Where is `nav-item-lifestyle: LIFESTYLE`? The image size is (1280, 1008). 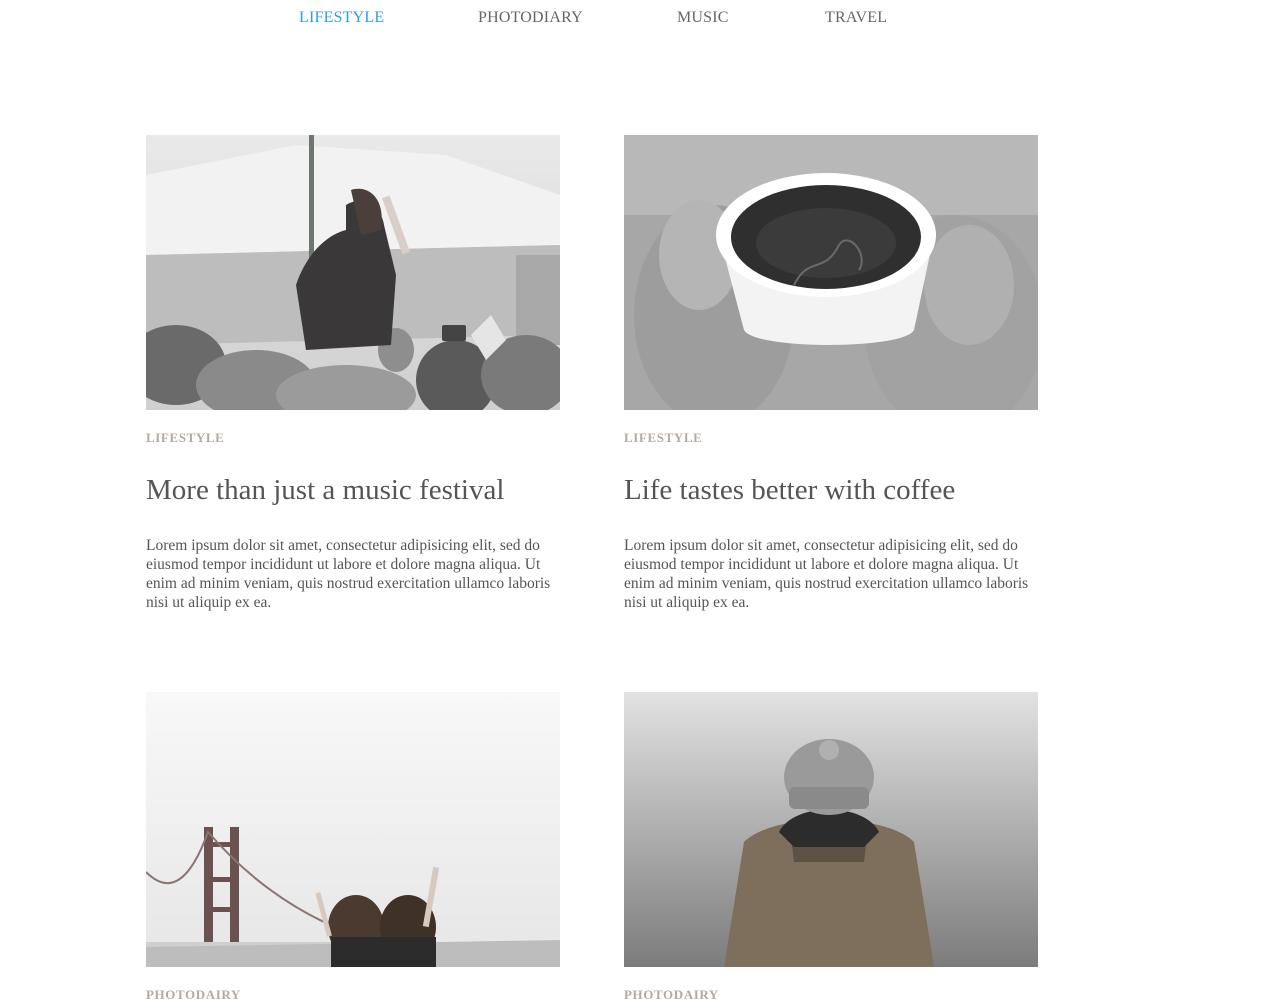
nav-item-lifestyle: LIFESTYLE is located at coordinates (341, 18).